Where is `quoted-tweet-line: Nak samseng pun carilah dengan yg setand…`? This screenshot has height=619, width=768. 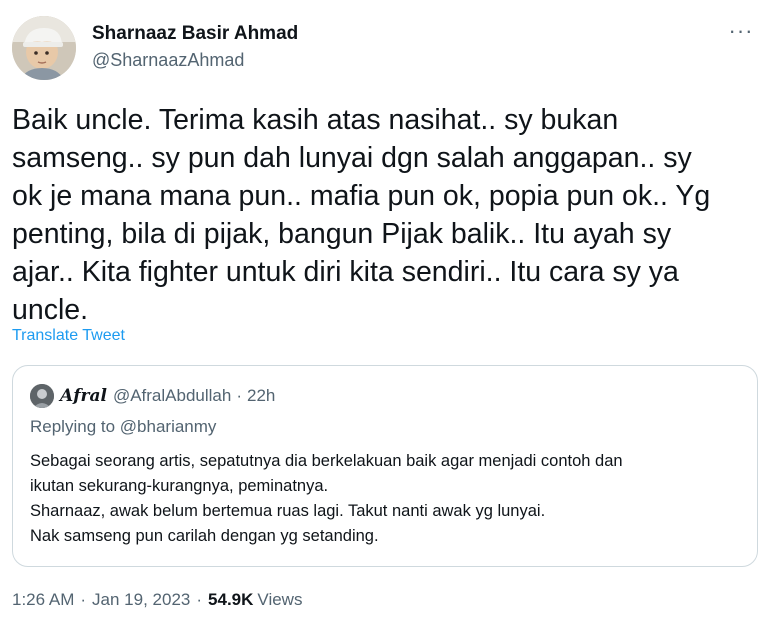
quoted-tweet-line: Nak samseng pun carilah dengan yg setand… is located at coordinates (204, 536).